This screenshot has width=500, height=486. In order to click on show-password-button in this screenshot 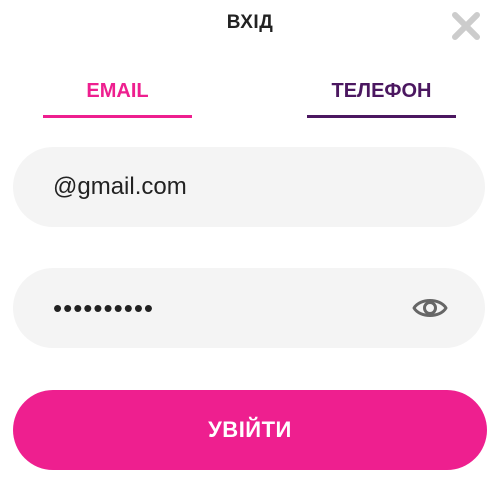, I will do `click(430, 308)`.